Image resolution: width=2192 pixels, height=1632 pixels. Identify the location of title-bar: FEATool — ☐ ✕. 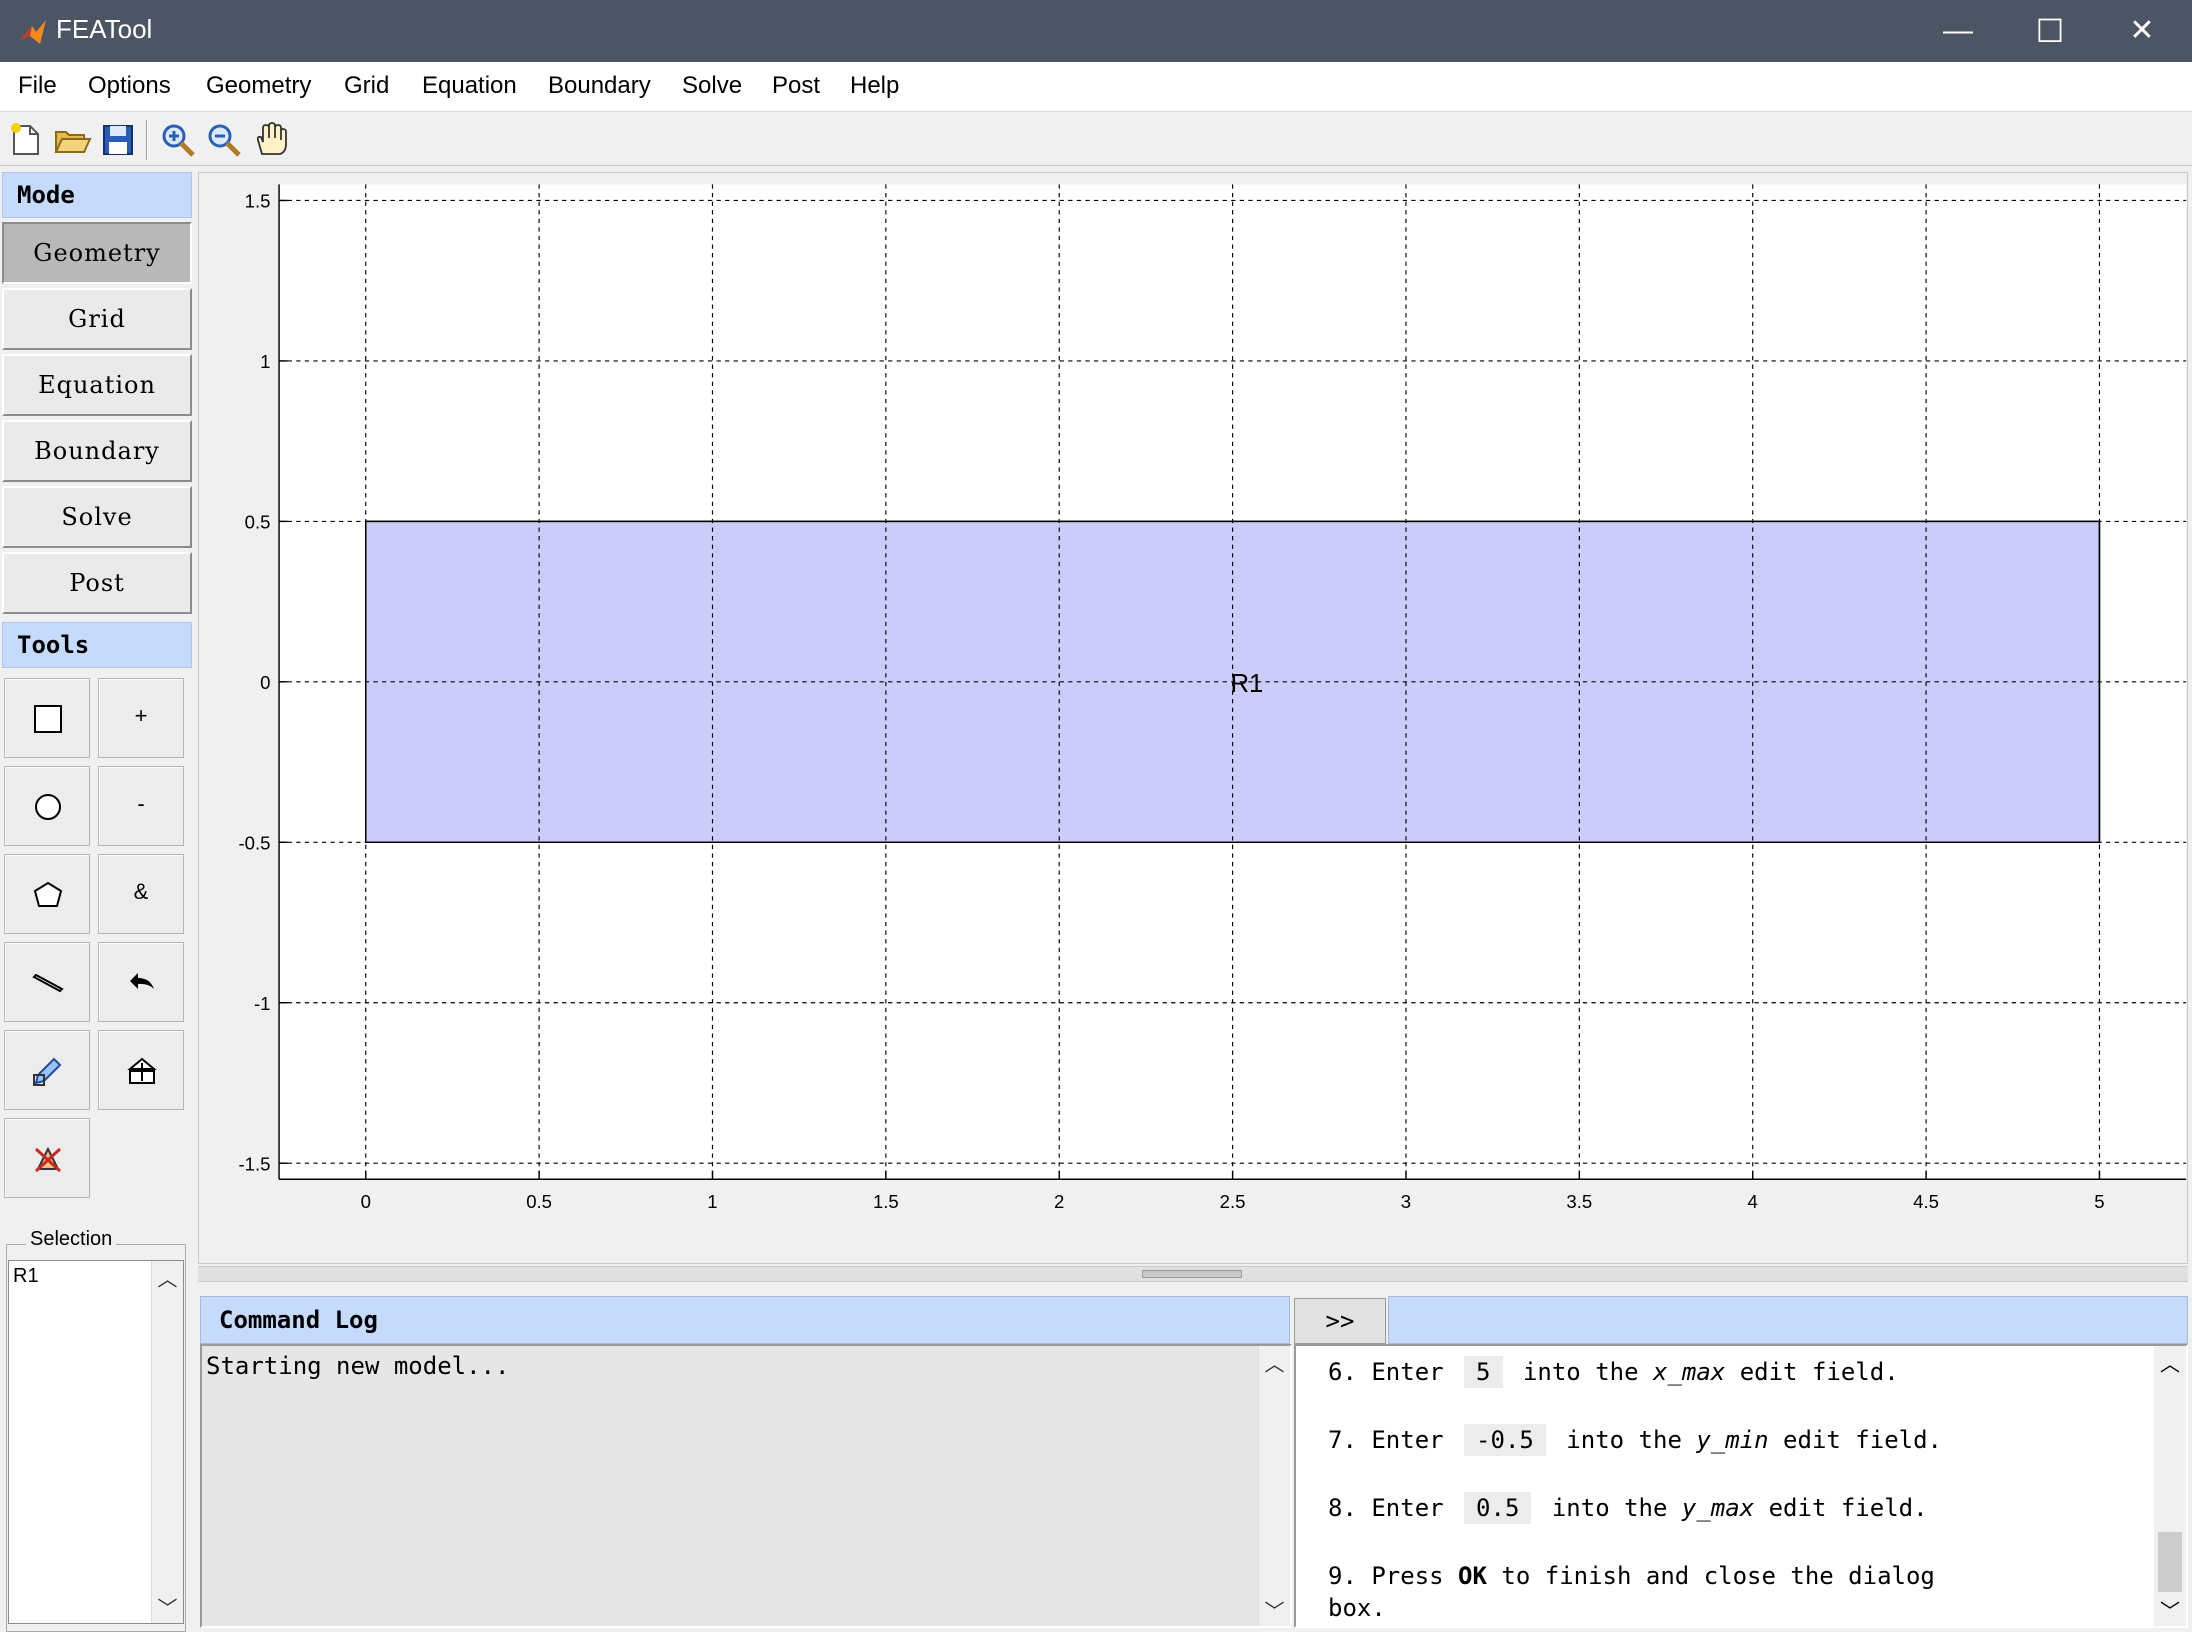
(1096, 31).